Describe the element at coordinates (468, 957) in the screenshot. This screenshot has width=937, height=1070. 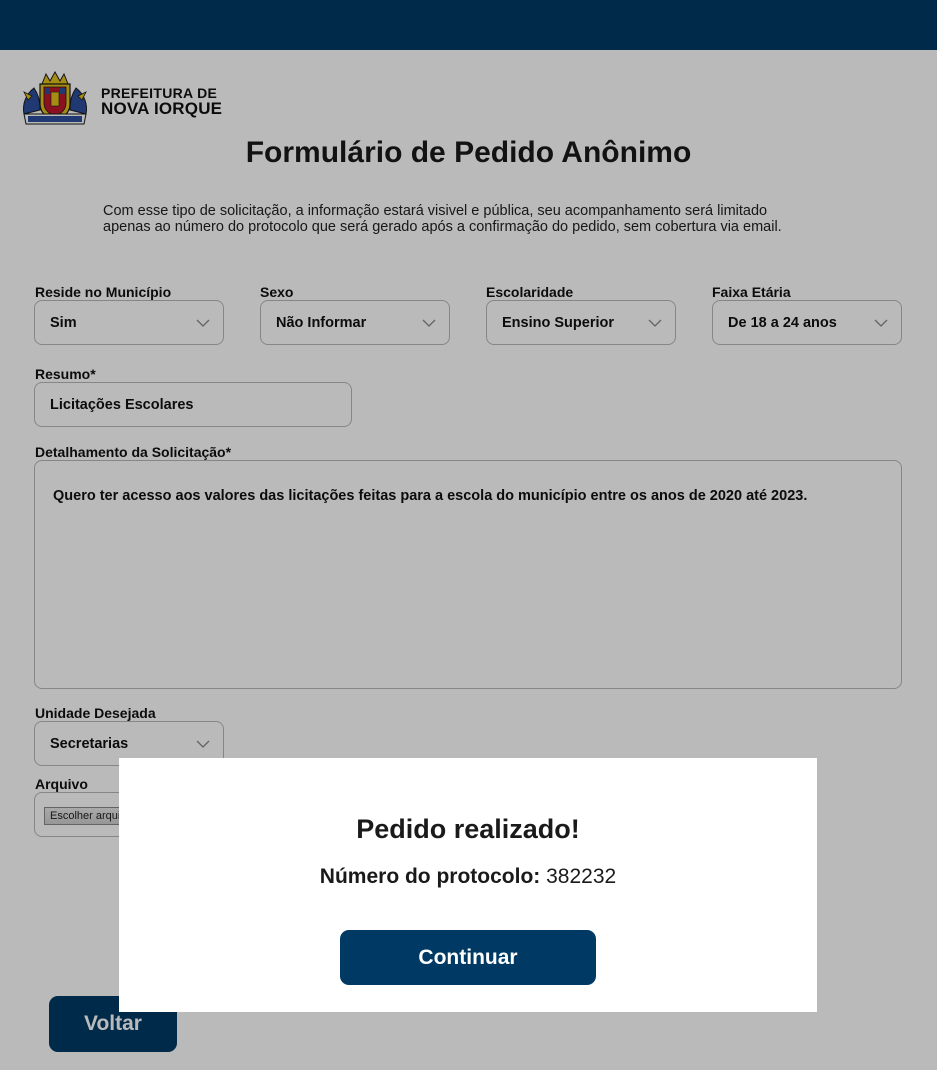
I see `continue-button: Continuar` at that location.